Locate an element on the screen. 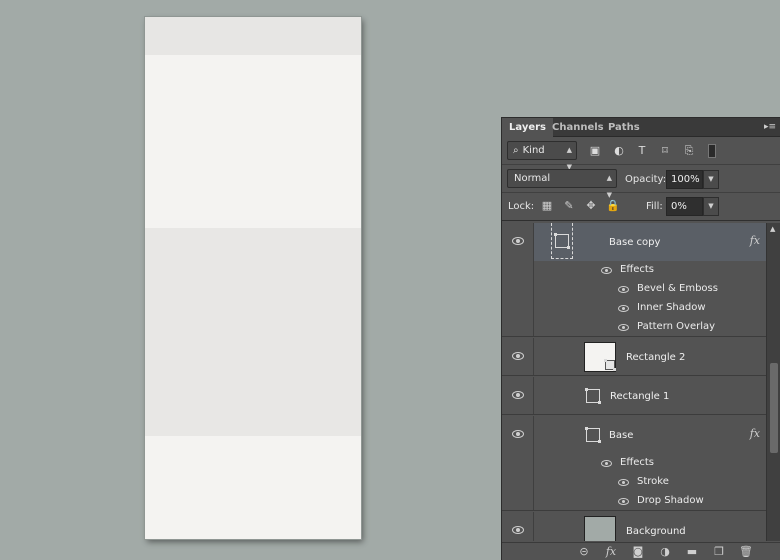  opacity-input: 100% is located at coordinates (684, 179).